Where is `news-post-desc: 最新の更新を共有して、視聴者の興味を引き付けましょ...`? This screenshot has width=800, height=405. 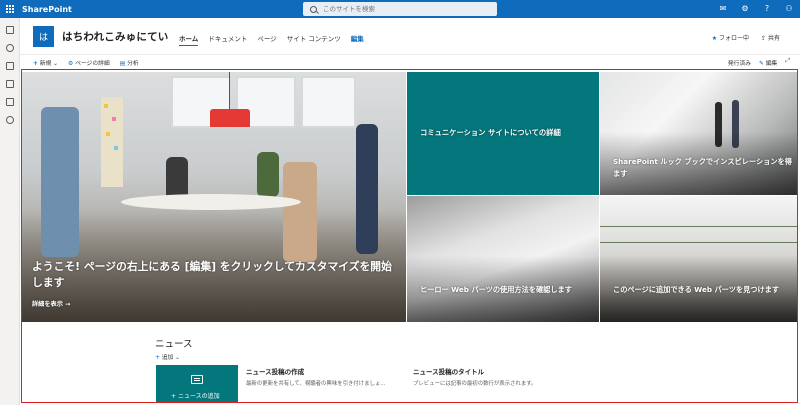
news-post-desc: 最新の更新を共有して、視聴者の興味を引き付けましょ... is located at coordinates (316, 384).